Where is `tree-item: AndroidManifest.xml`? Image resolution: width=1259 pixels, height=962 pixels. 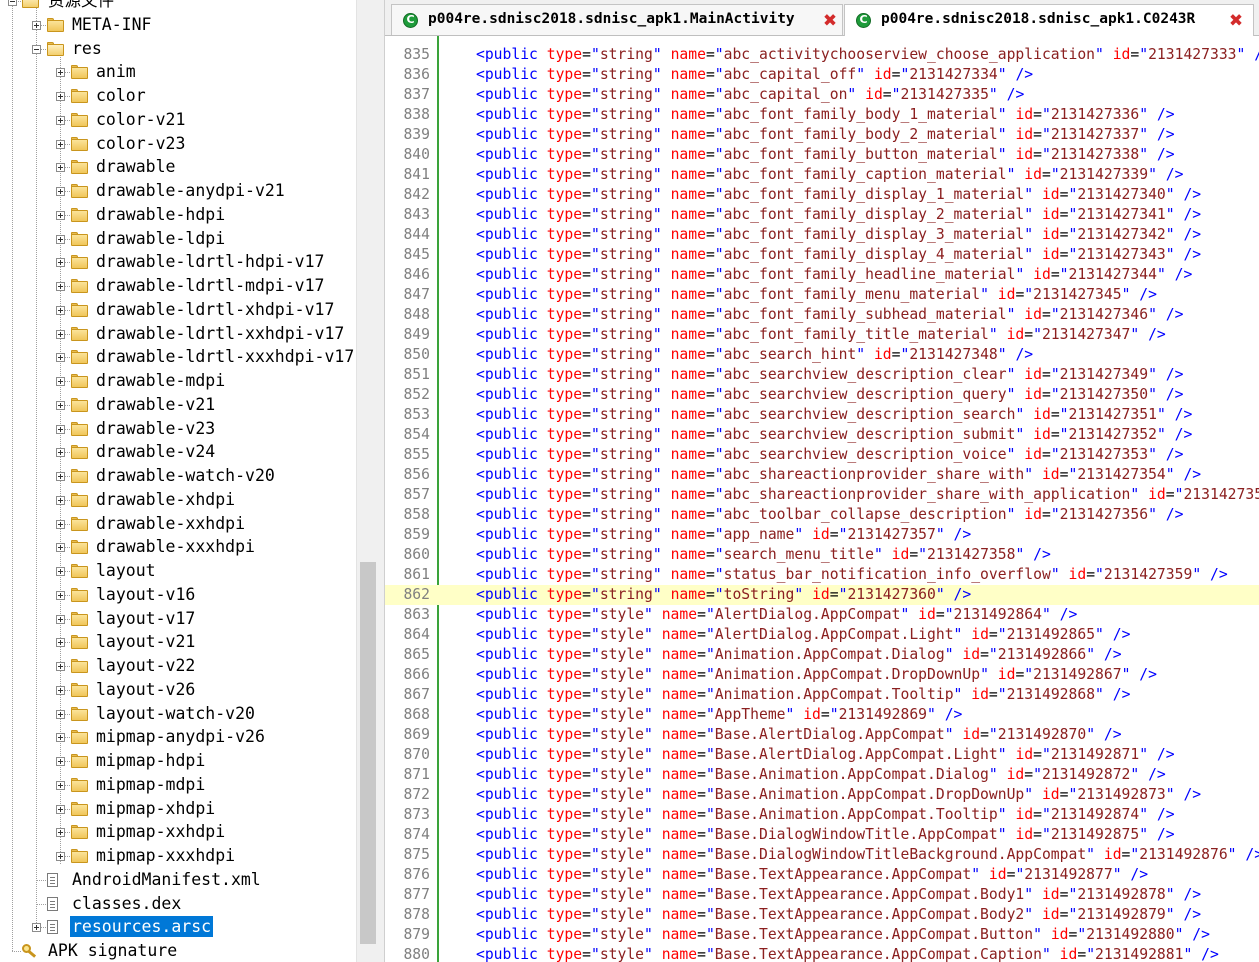 tree-item: AndroidManifest.xml is located at coordinates (178, 880).